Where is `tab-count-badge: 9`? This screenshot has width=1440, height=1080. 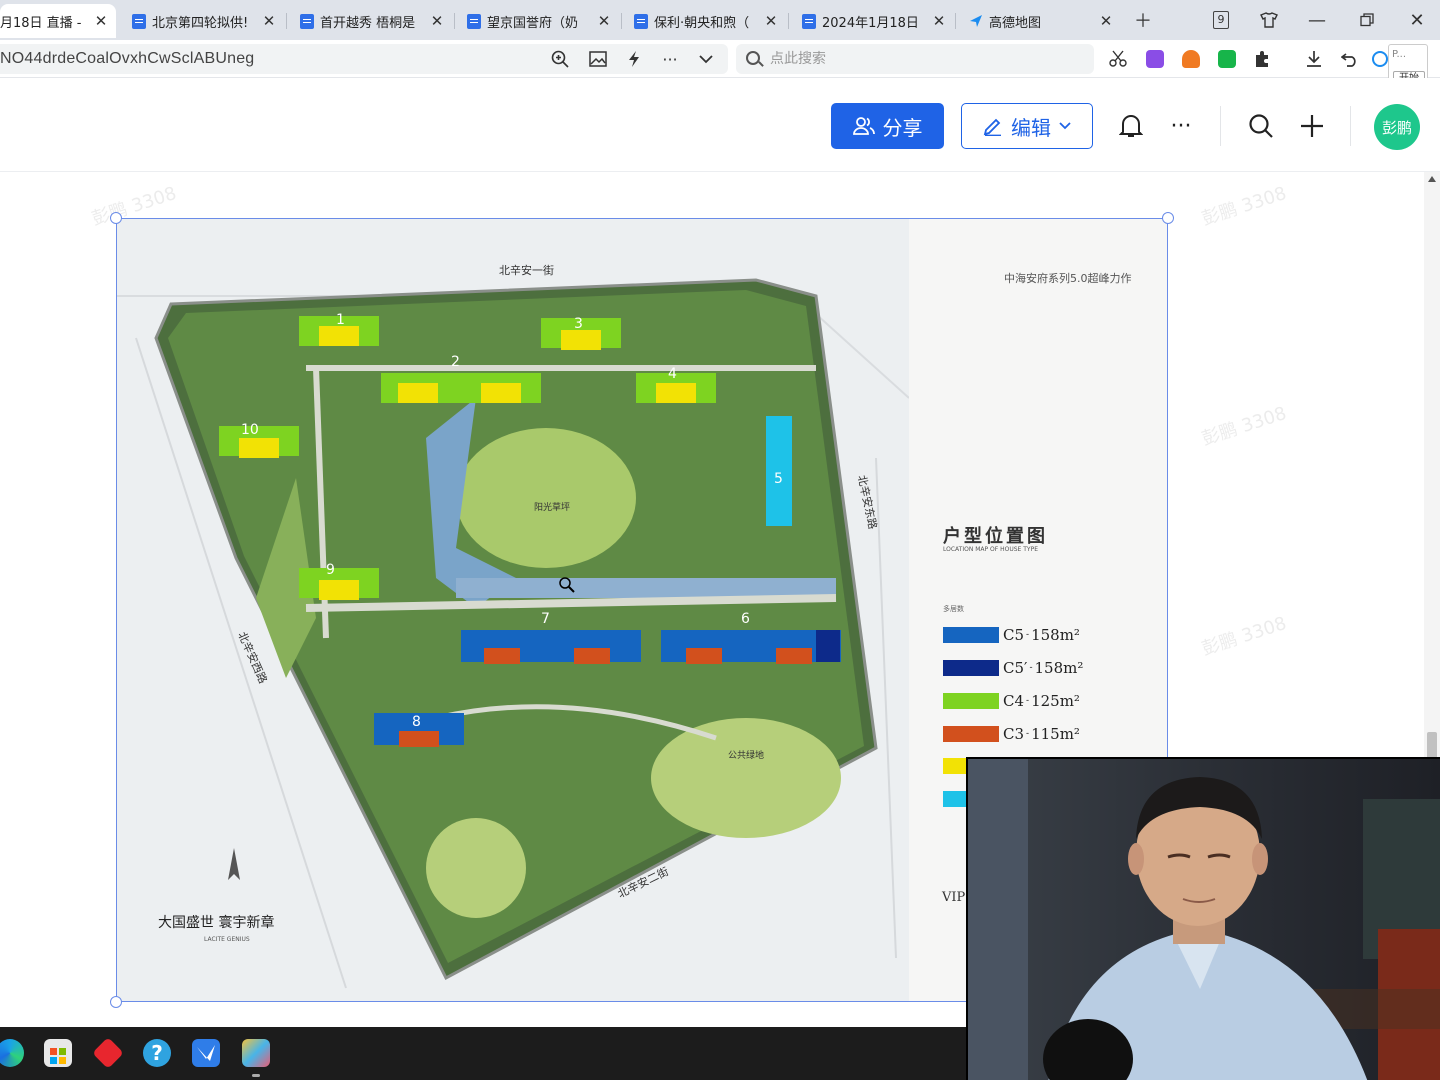 tab-count-badge: 9 is located at coordinates (1221, 20).